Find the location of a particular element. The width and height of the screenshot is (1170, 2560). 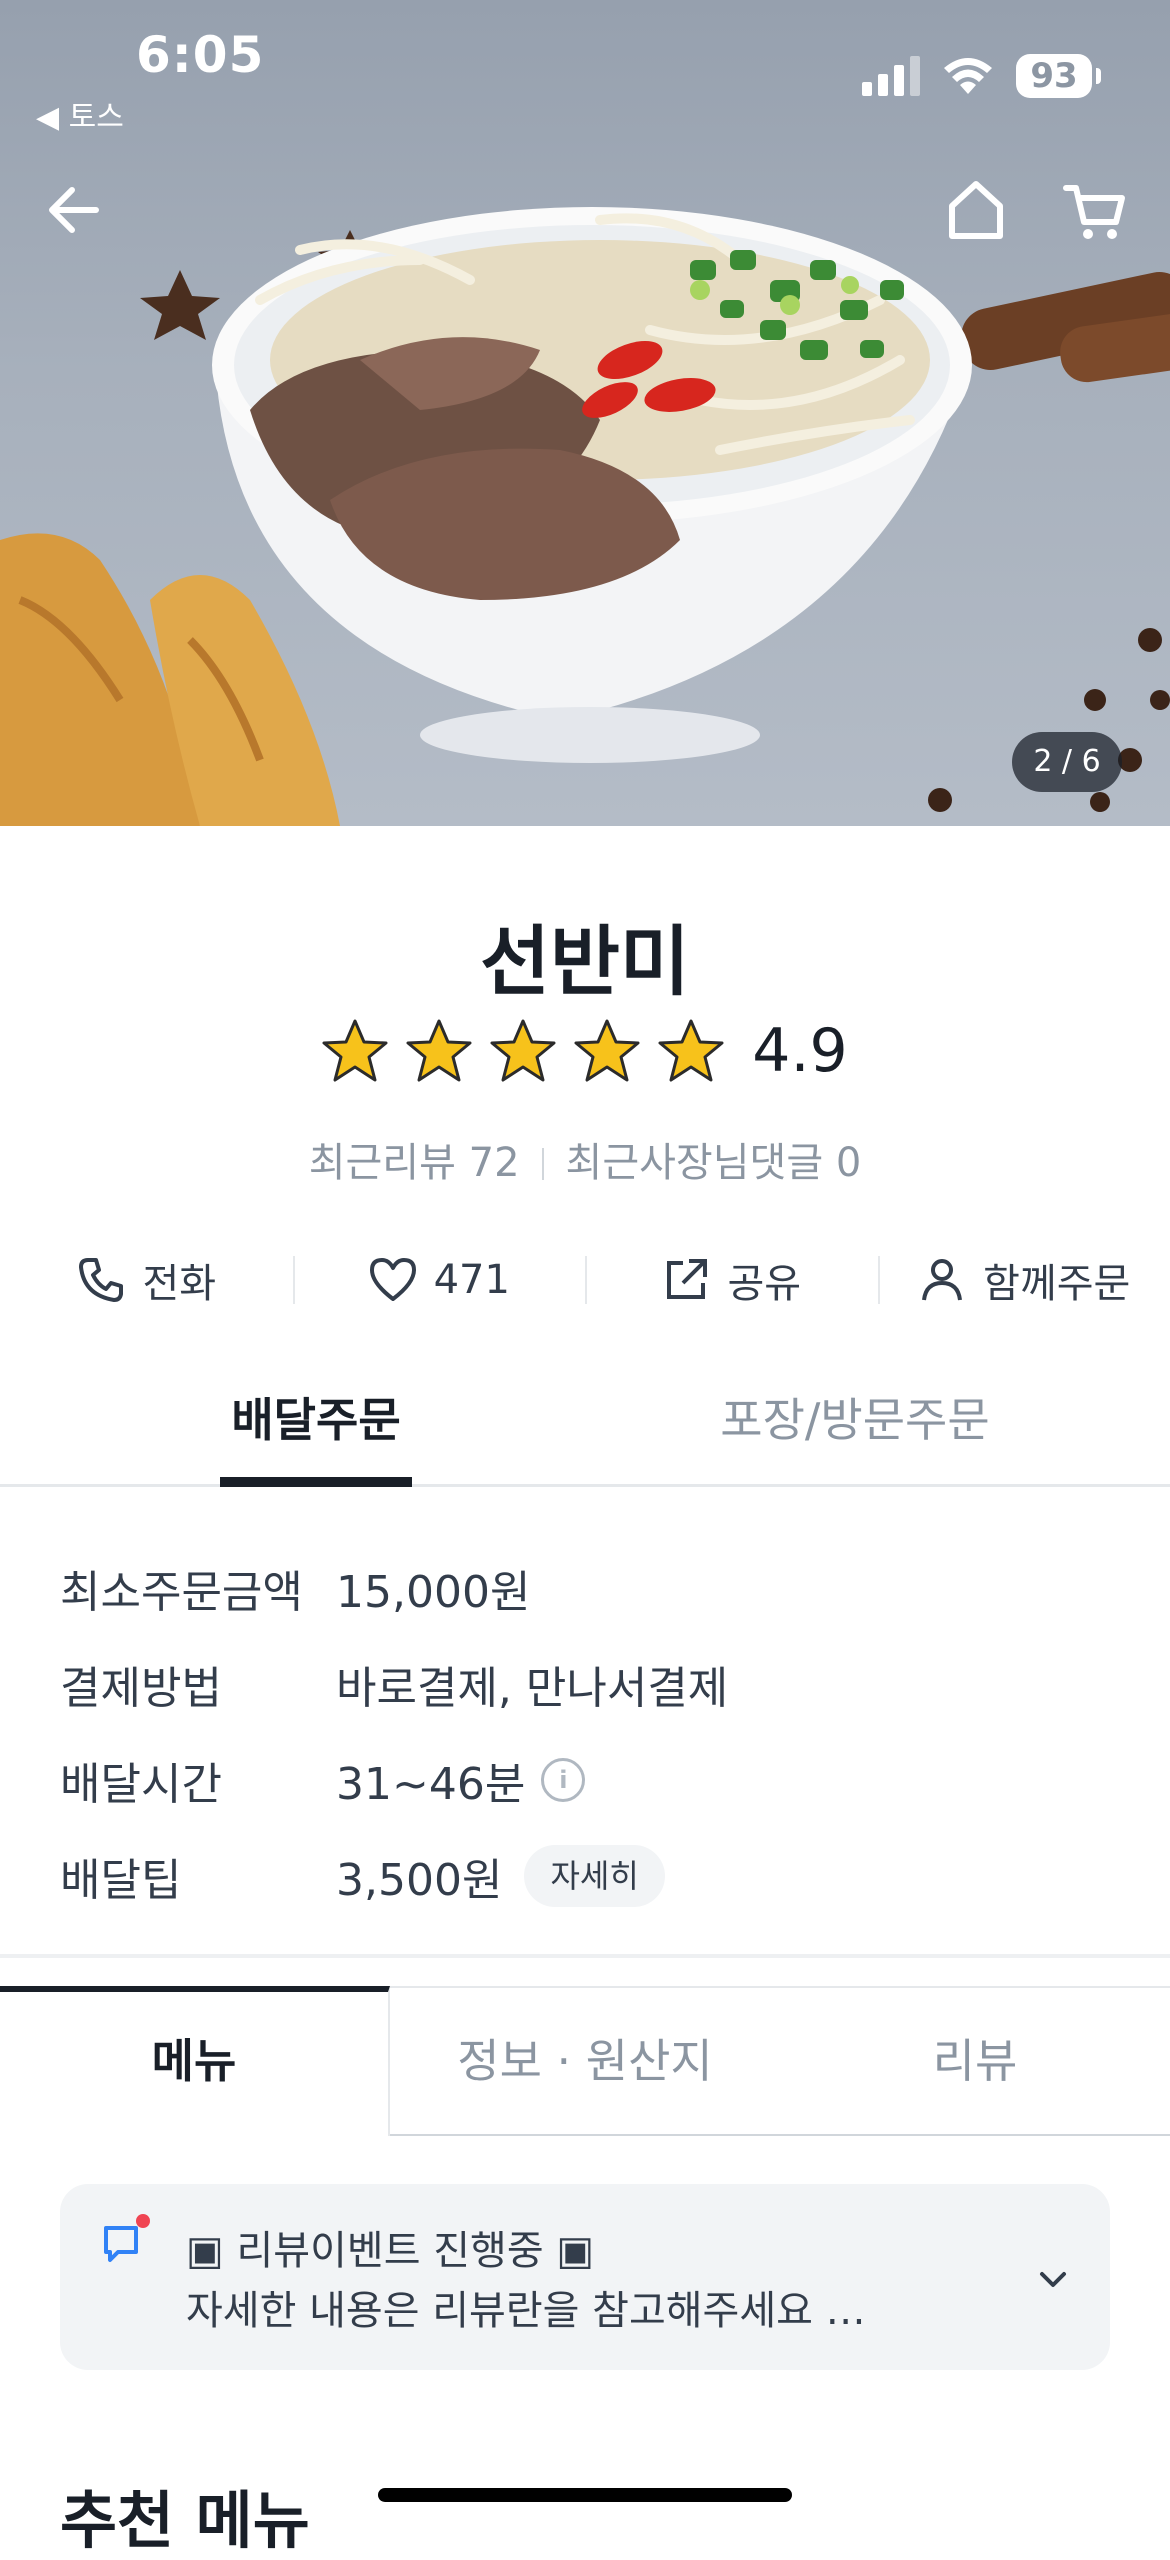

tab-delivery: 배달주문 is located at coordinates (316, 1432).